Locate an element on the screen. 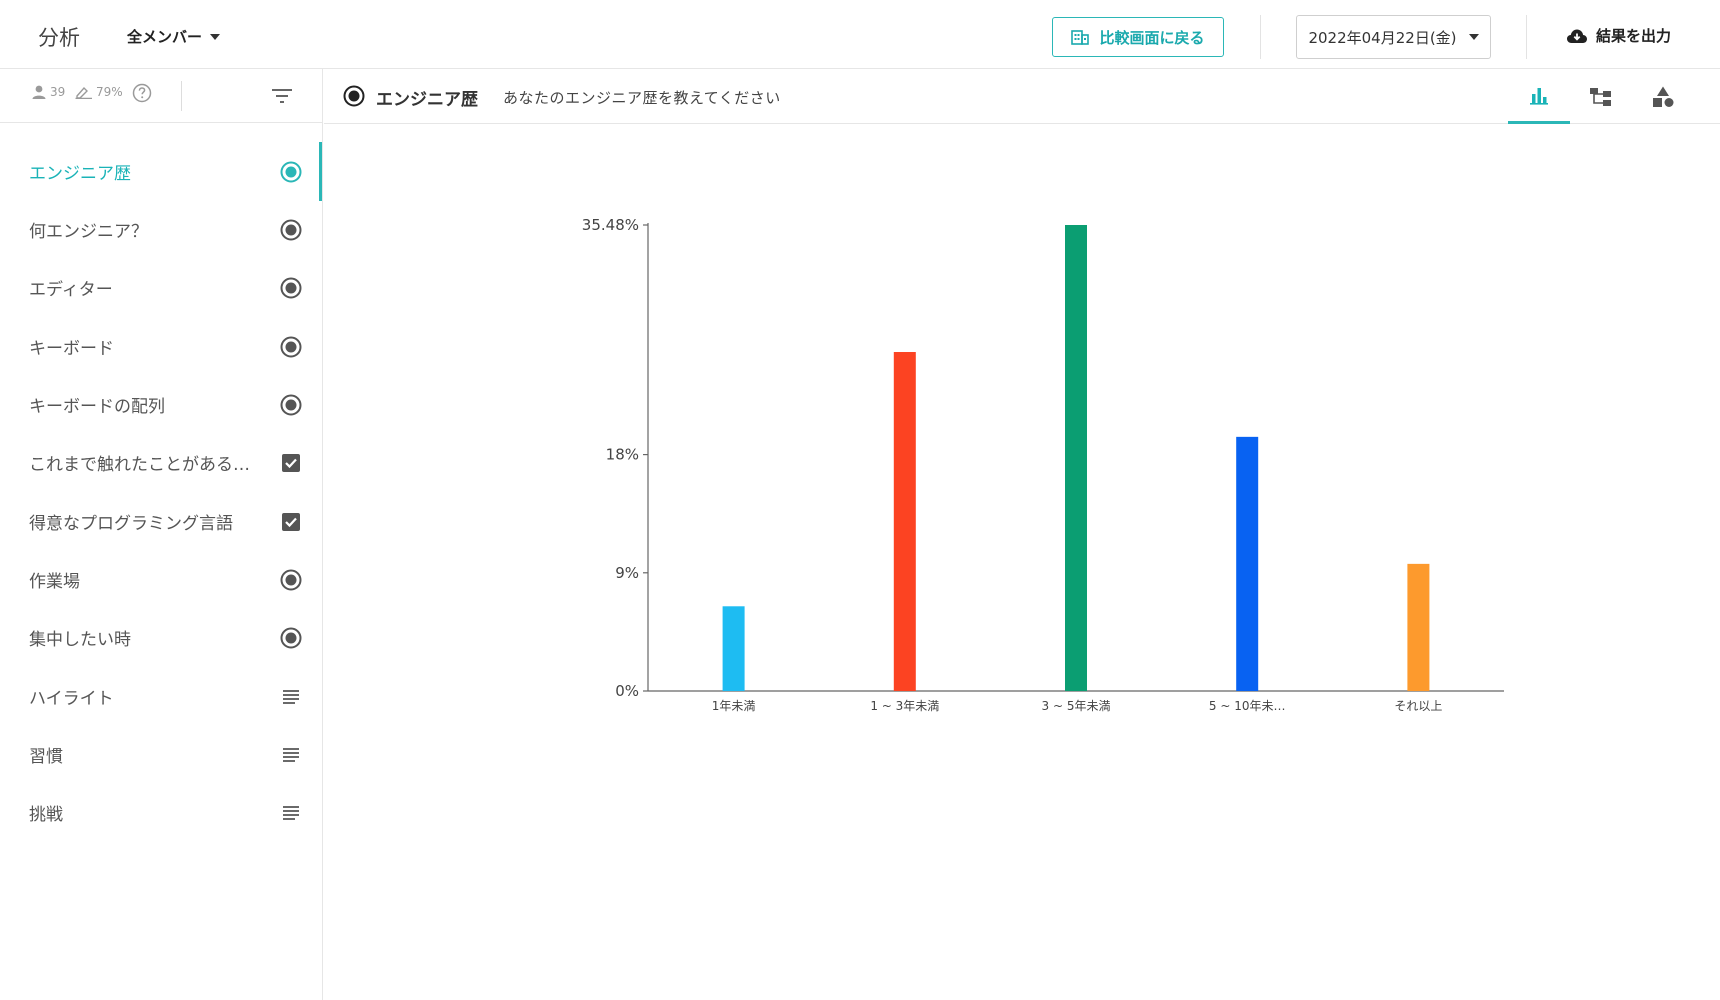 Image resolution: width=1720 pixels, height=1000 pixels. person-icon is located at coordinates (39, 92).